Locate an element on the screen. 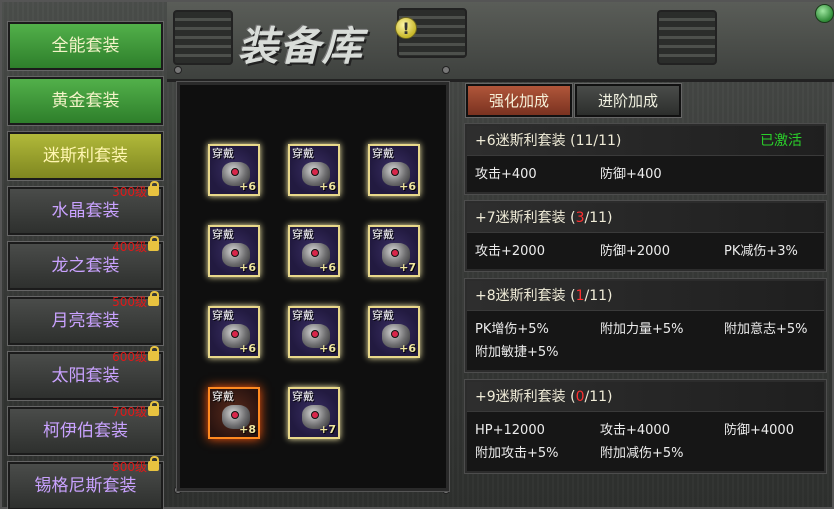 The width and height of the screenshot is (834, 509). bonus-stats: 攻击+400 防御+400 is located at coordinates (645, 169).